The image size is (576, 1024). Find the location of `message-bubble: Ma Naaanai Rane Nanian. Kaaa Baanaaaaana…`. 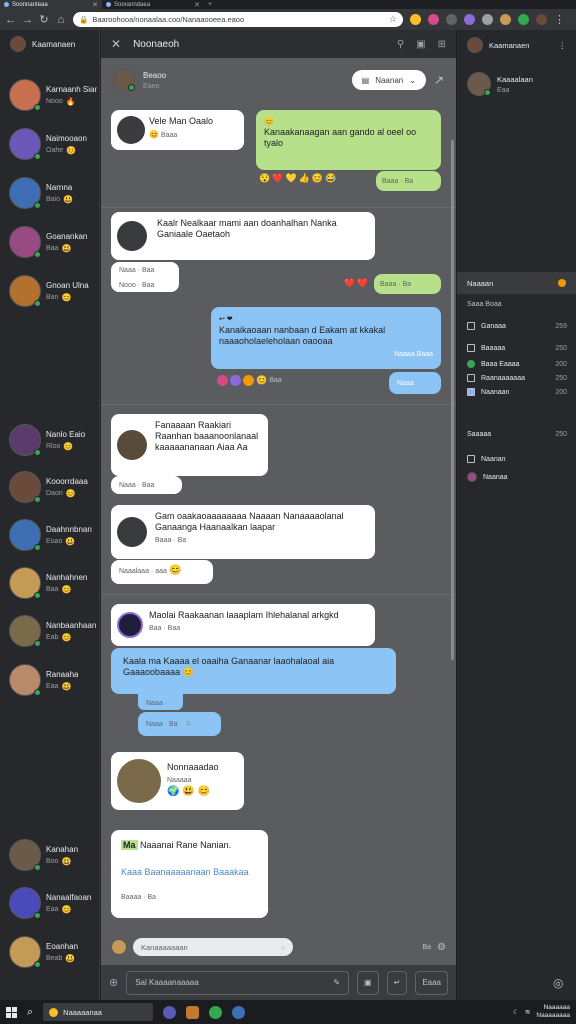

message-bubble: Ma Naaanai Rane Nanian. Kaaa Baanaaaaana… is located at coordinates (189, 874).